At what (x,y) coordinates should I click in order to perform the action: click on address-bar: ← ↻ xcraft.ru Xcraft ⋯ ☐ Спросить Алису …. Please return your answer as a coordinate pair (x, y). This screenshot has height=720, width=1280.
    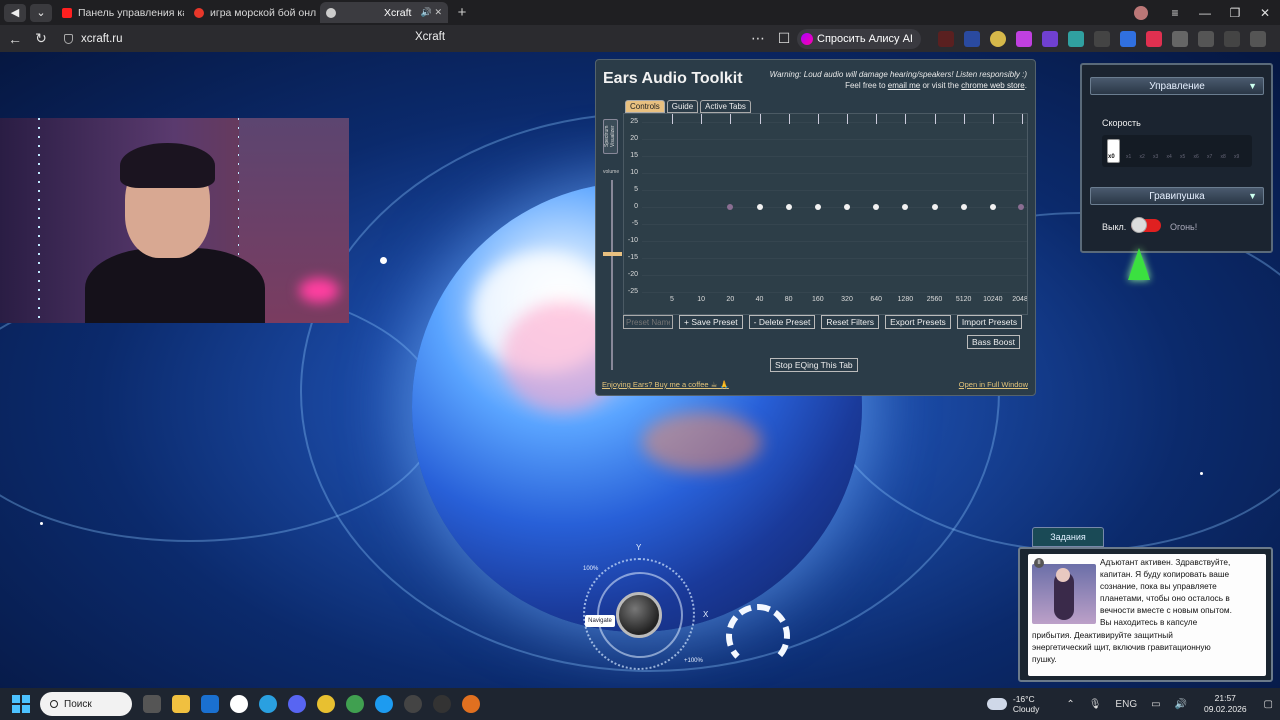
    Looking at the image, I should click on (640, 38).